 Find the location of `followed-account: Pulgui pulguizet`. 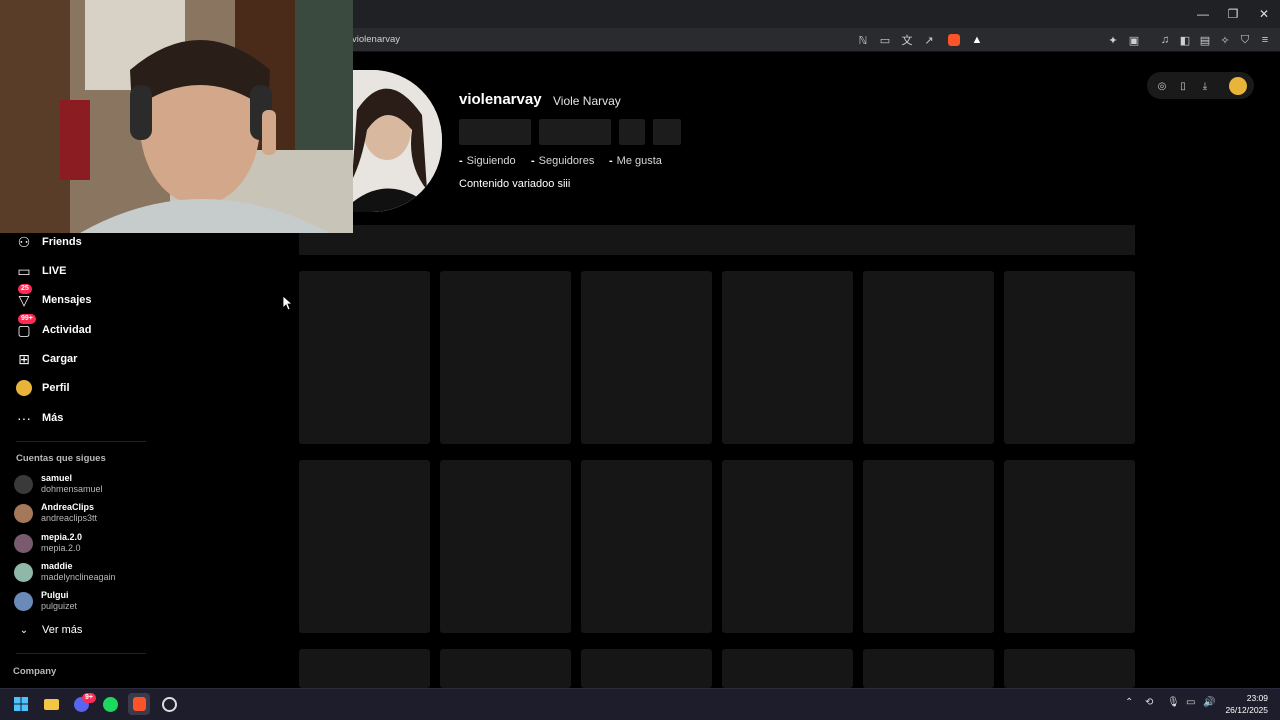

followed-account: Pulgui pulguizet is located at coordinates (45, 601).